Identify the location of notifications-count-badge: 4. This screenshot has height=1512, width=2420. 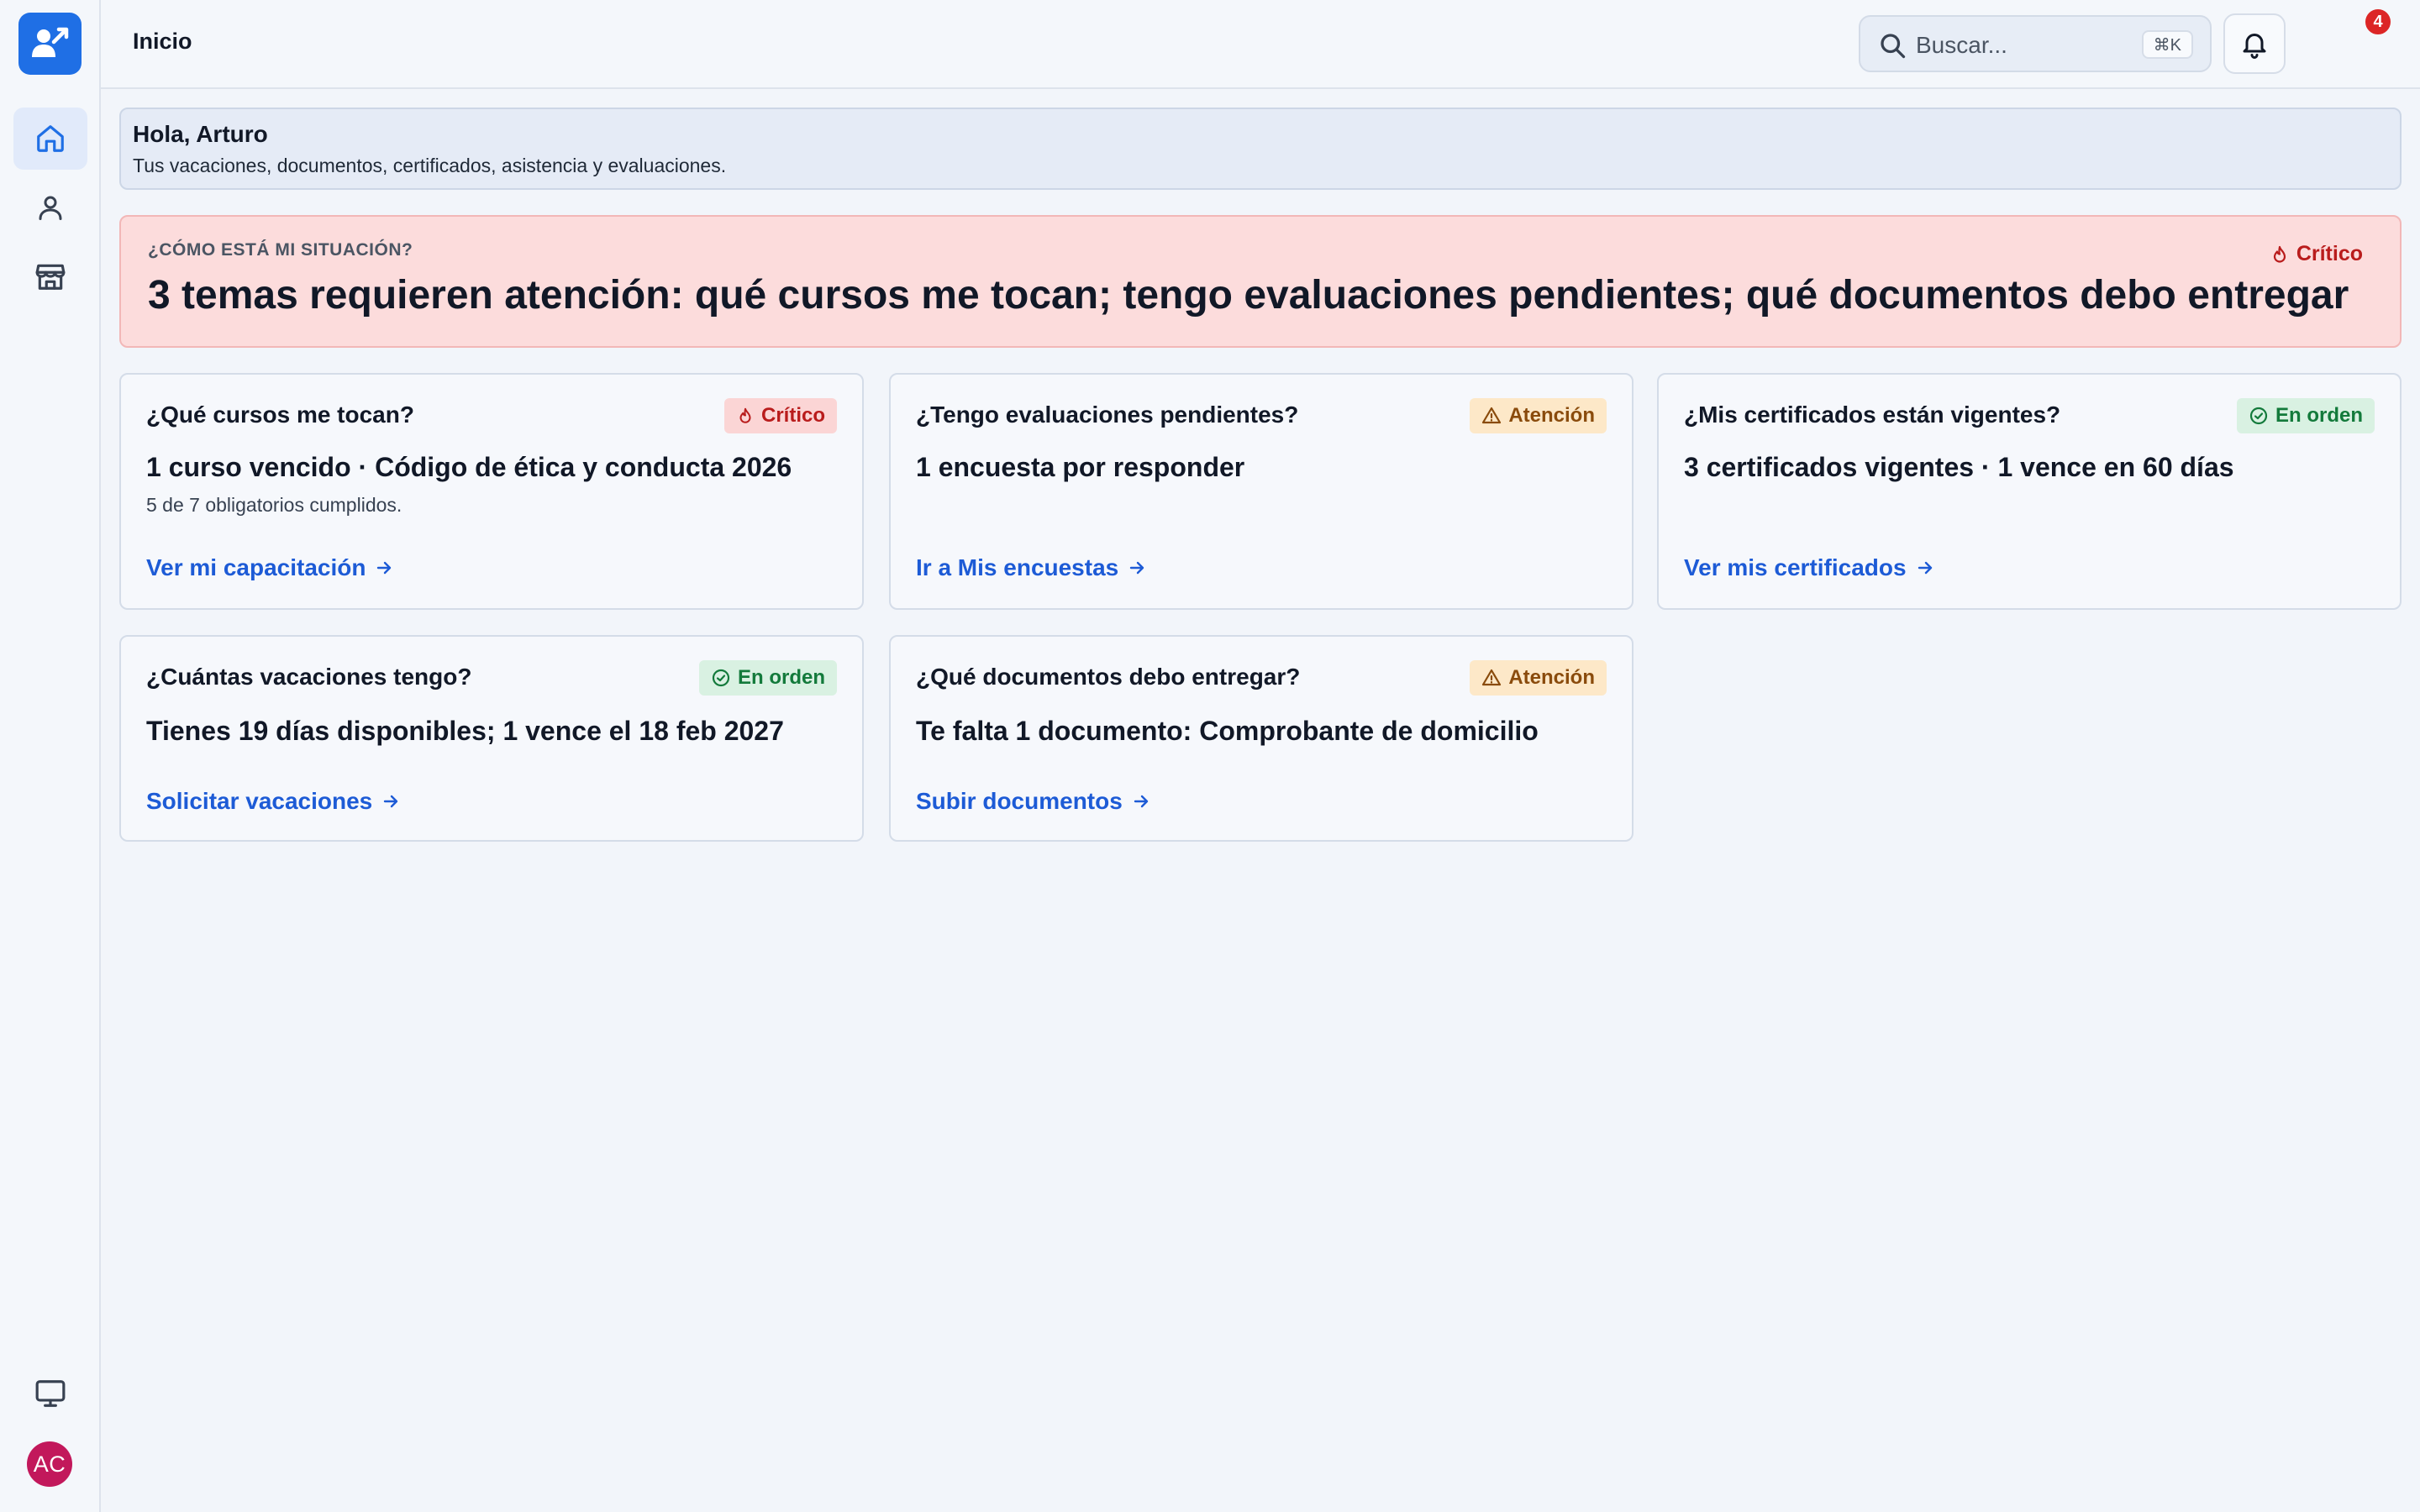
(2378, 22).